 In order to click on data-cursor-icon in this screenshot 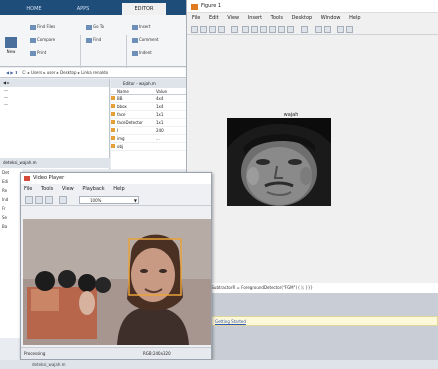, I will do `click(281, 29)`.